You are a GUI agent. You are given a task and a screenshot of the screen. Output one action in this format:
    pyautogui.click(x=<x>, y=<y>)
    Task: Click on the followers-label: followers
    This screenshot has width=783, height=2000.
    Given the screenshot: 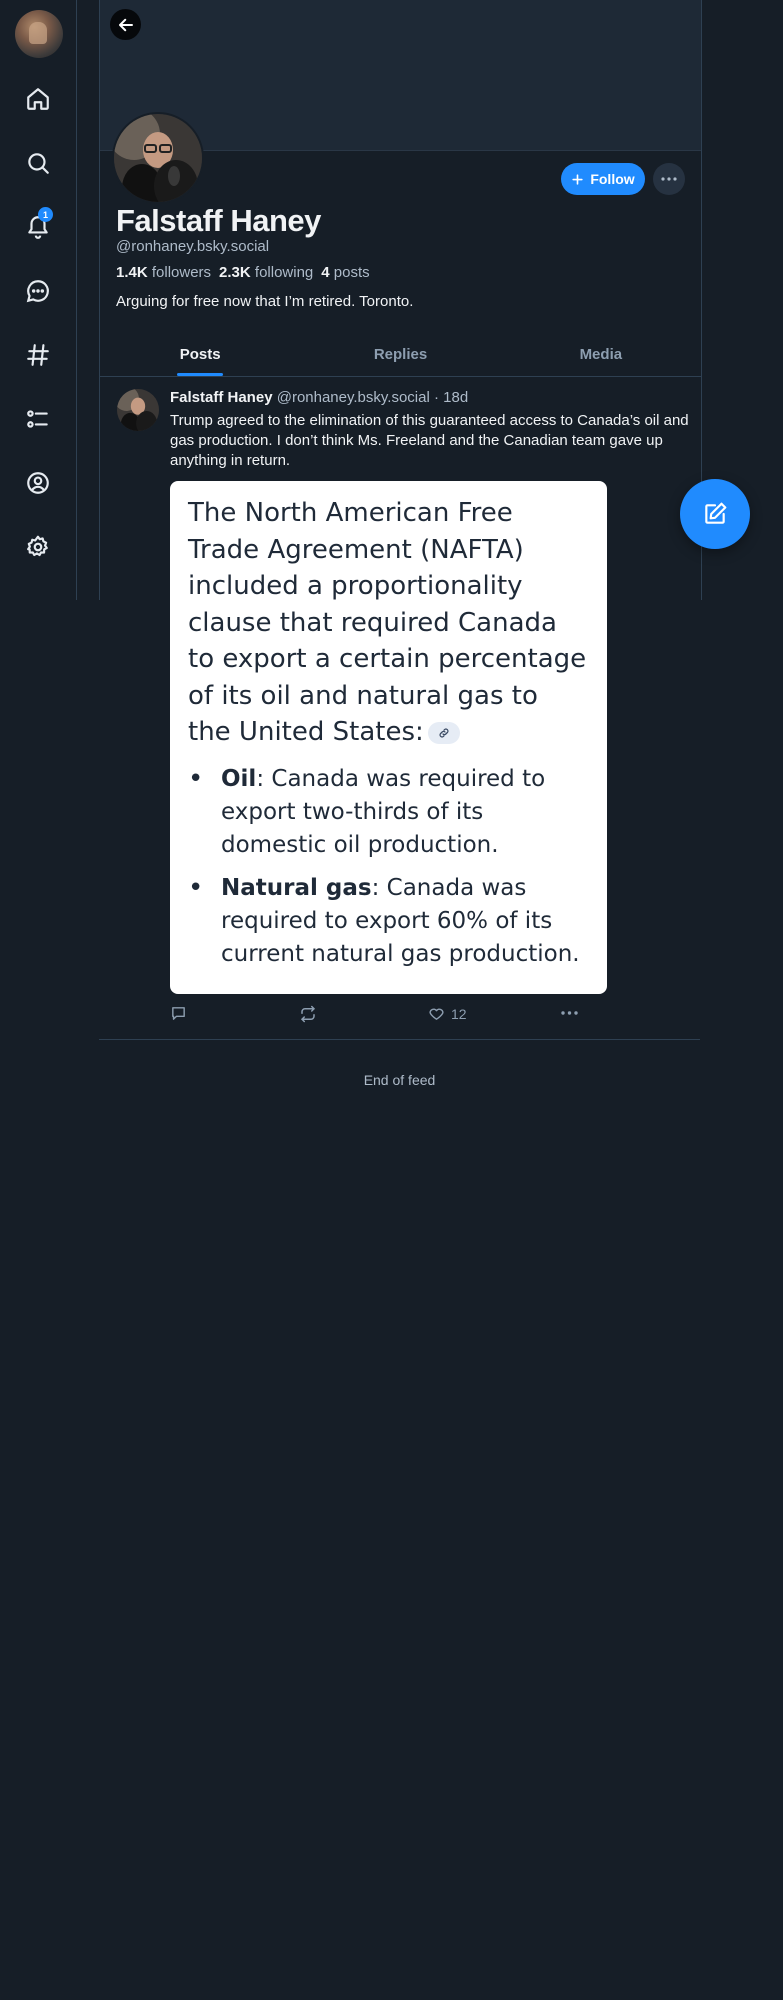 What is the action you would take?
    pyautogui.click(x=181, y=272)
    